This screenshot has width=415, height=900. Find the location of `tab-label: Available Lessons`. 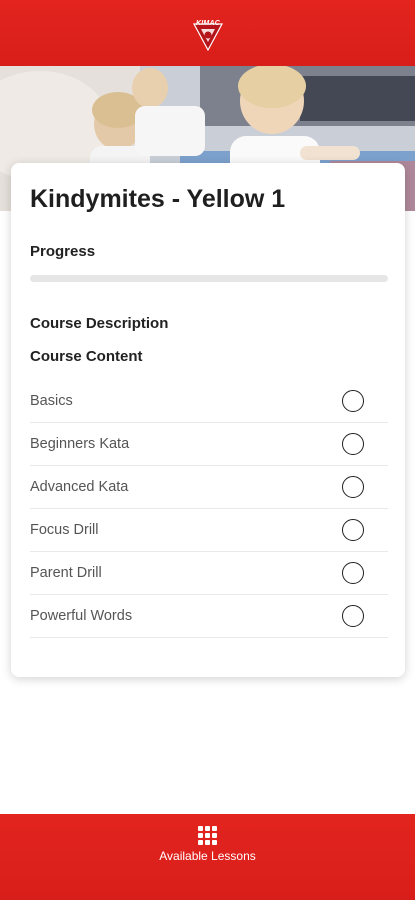

tab-label: Available Lessons is located at coordinates (207, 856).